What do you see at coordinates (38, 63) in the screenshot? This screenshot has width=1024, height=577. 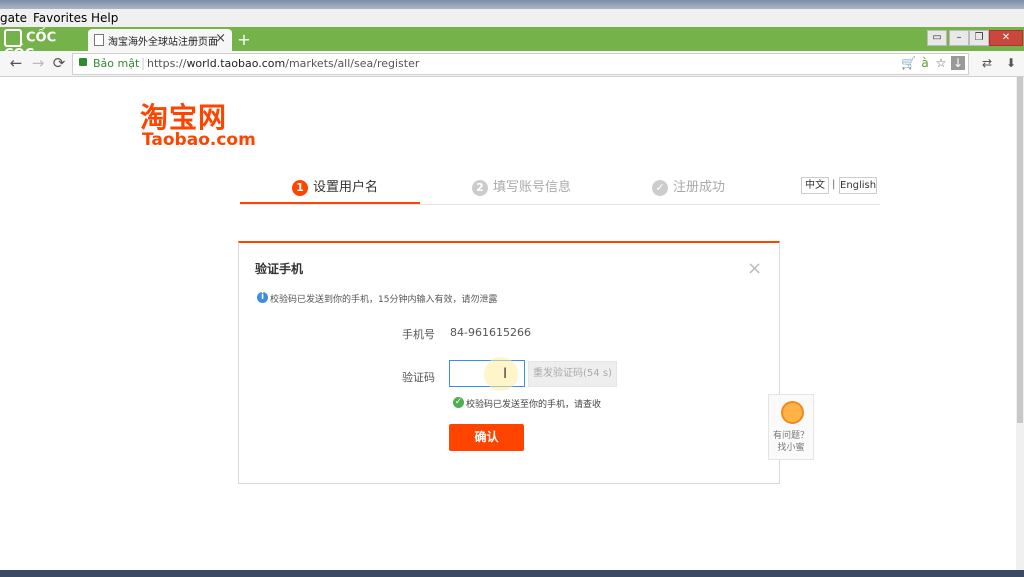 I see `forward-button: →` at bounding box center [38, 63].